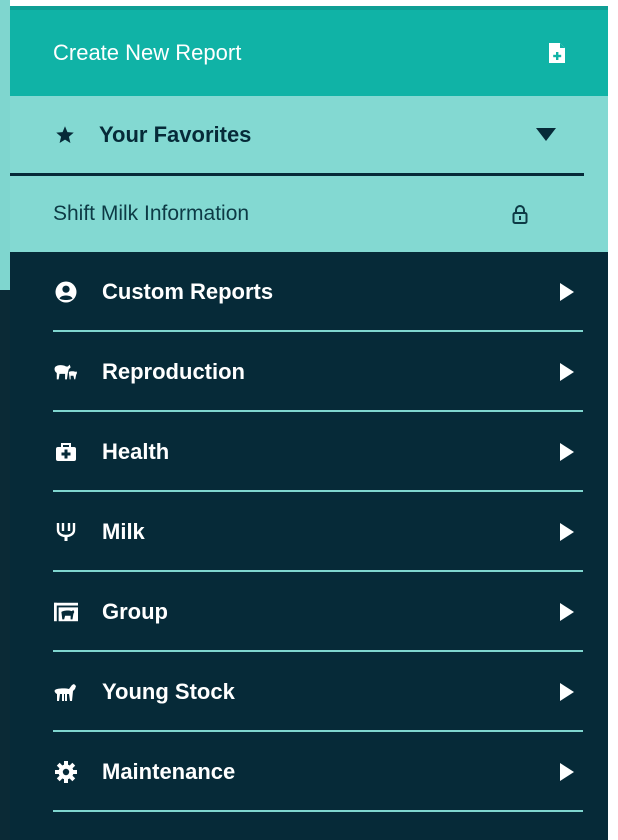 Image resolution: width=618 pixels, height=840 pixels. I want to click on menu-item-label: Health, so click(136, 451).